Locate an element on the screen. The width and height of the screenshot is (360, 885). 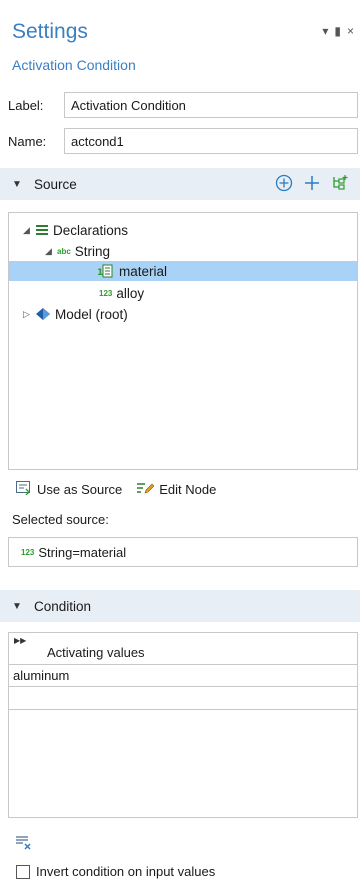
source-toolbar is located at coordinates (312, 183).